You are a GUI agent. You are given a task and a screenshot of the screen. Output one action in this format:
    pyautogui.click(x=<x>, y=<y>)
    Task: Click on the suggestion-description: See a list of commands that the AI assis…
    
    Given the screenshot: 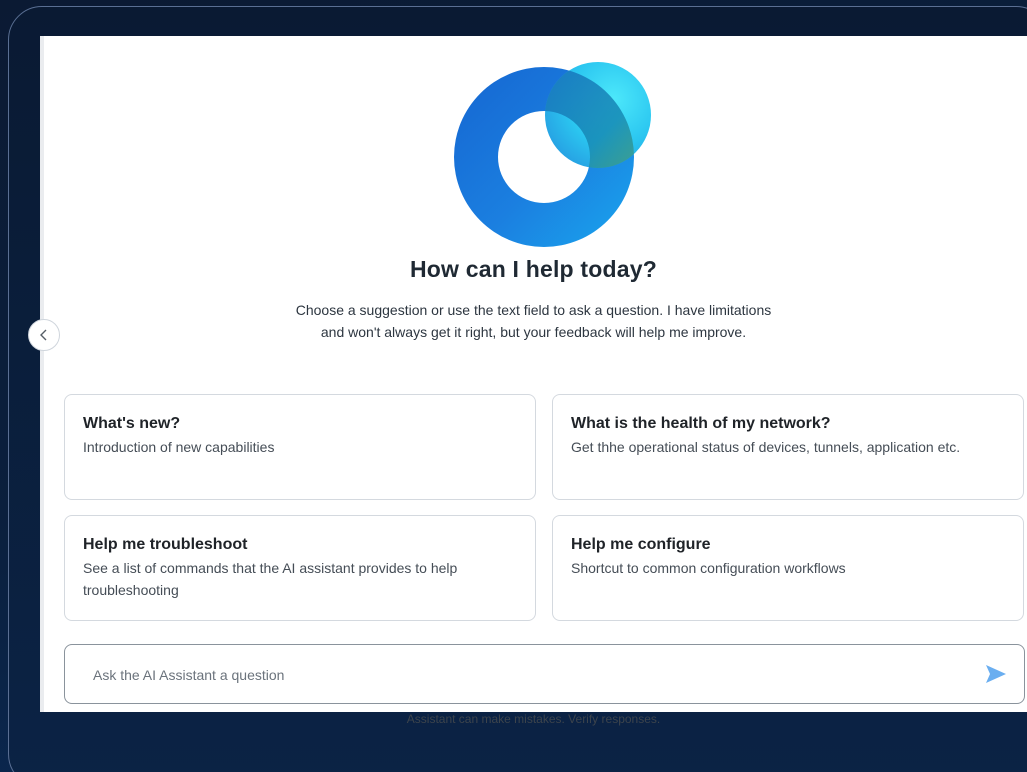 What is the action you would take?
    pyautogui.click(x=270, y=579)
    